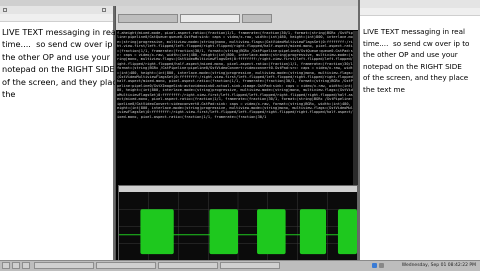 This screenshot has height=271, width=480. Describe the element at coordinates (420, 12) in the screenshot. I see `right-notepad-menubar` at that location.